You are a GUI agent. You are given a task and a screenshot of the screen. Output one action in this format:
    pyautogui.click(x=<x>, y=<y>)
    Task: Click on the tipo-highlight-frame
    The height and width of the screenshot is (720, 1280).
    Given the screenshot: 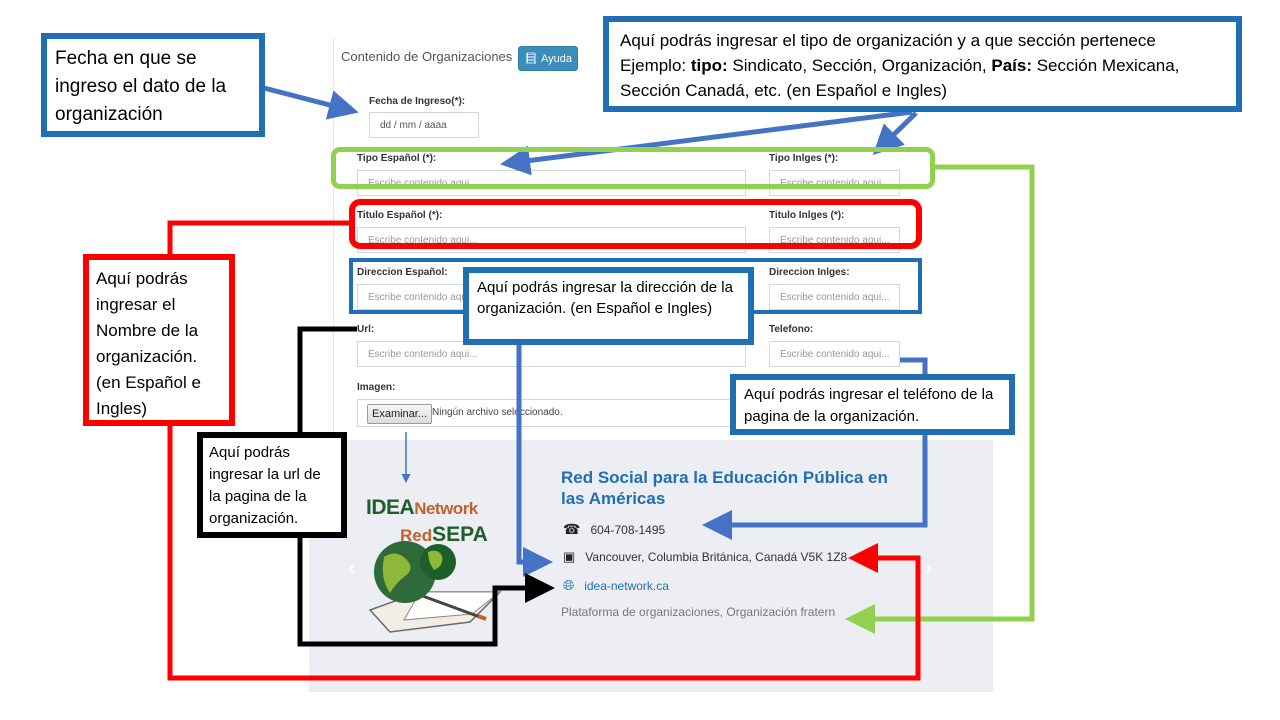 What is the action you would take?
    pyautogui.click(x=633, y=168)
    